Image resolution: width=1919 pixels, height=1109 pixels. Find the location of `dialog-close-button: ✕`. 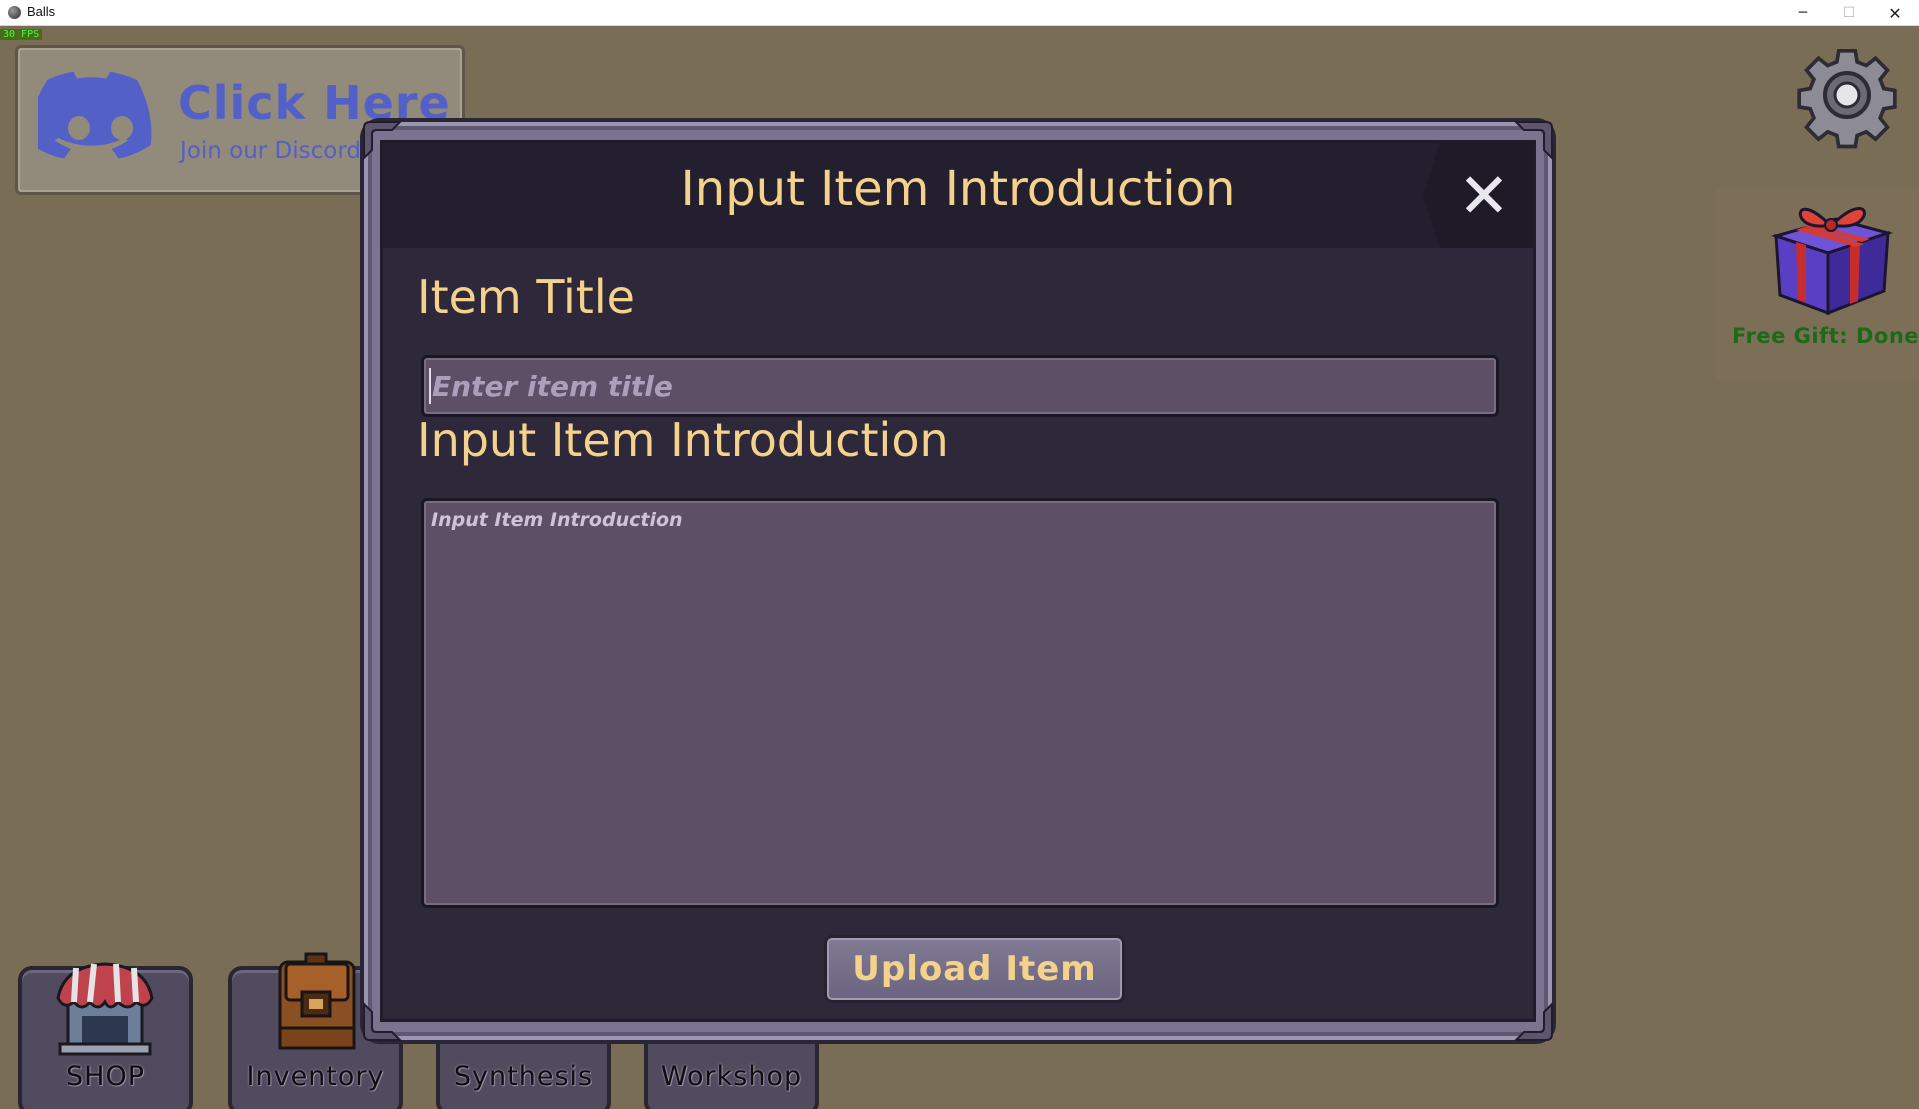

dialog-close-button: ✕ is located at coordinates (1478, 195).